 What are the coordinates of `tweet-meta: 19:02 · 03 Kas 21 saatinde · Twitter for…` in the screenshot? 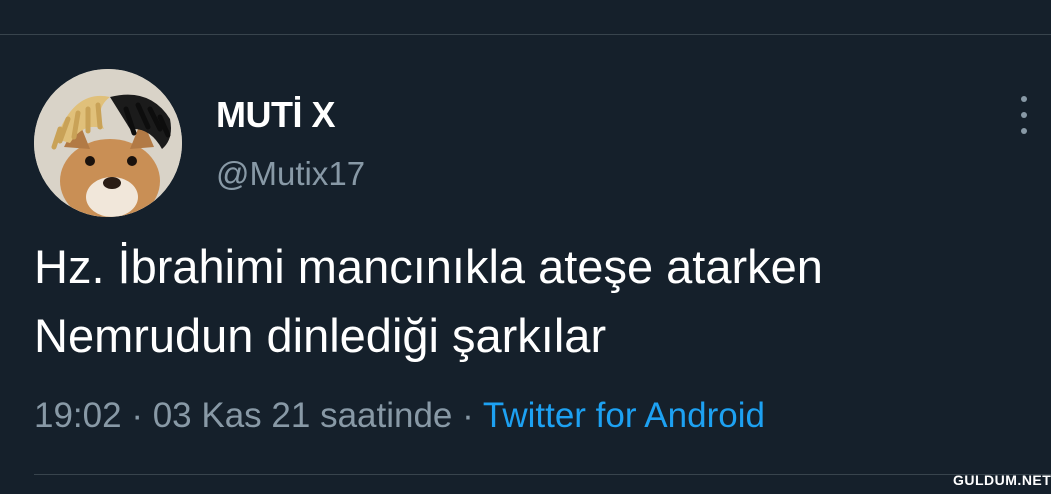 It's located at (399, 416).